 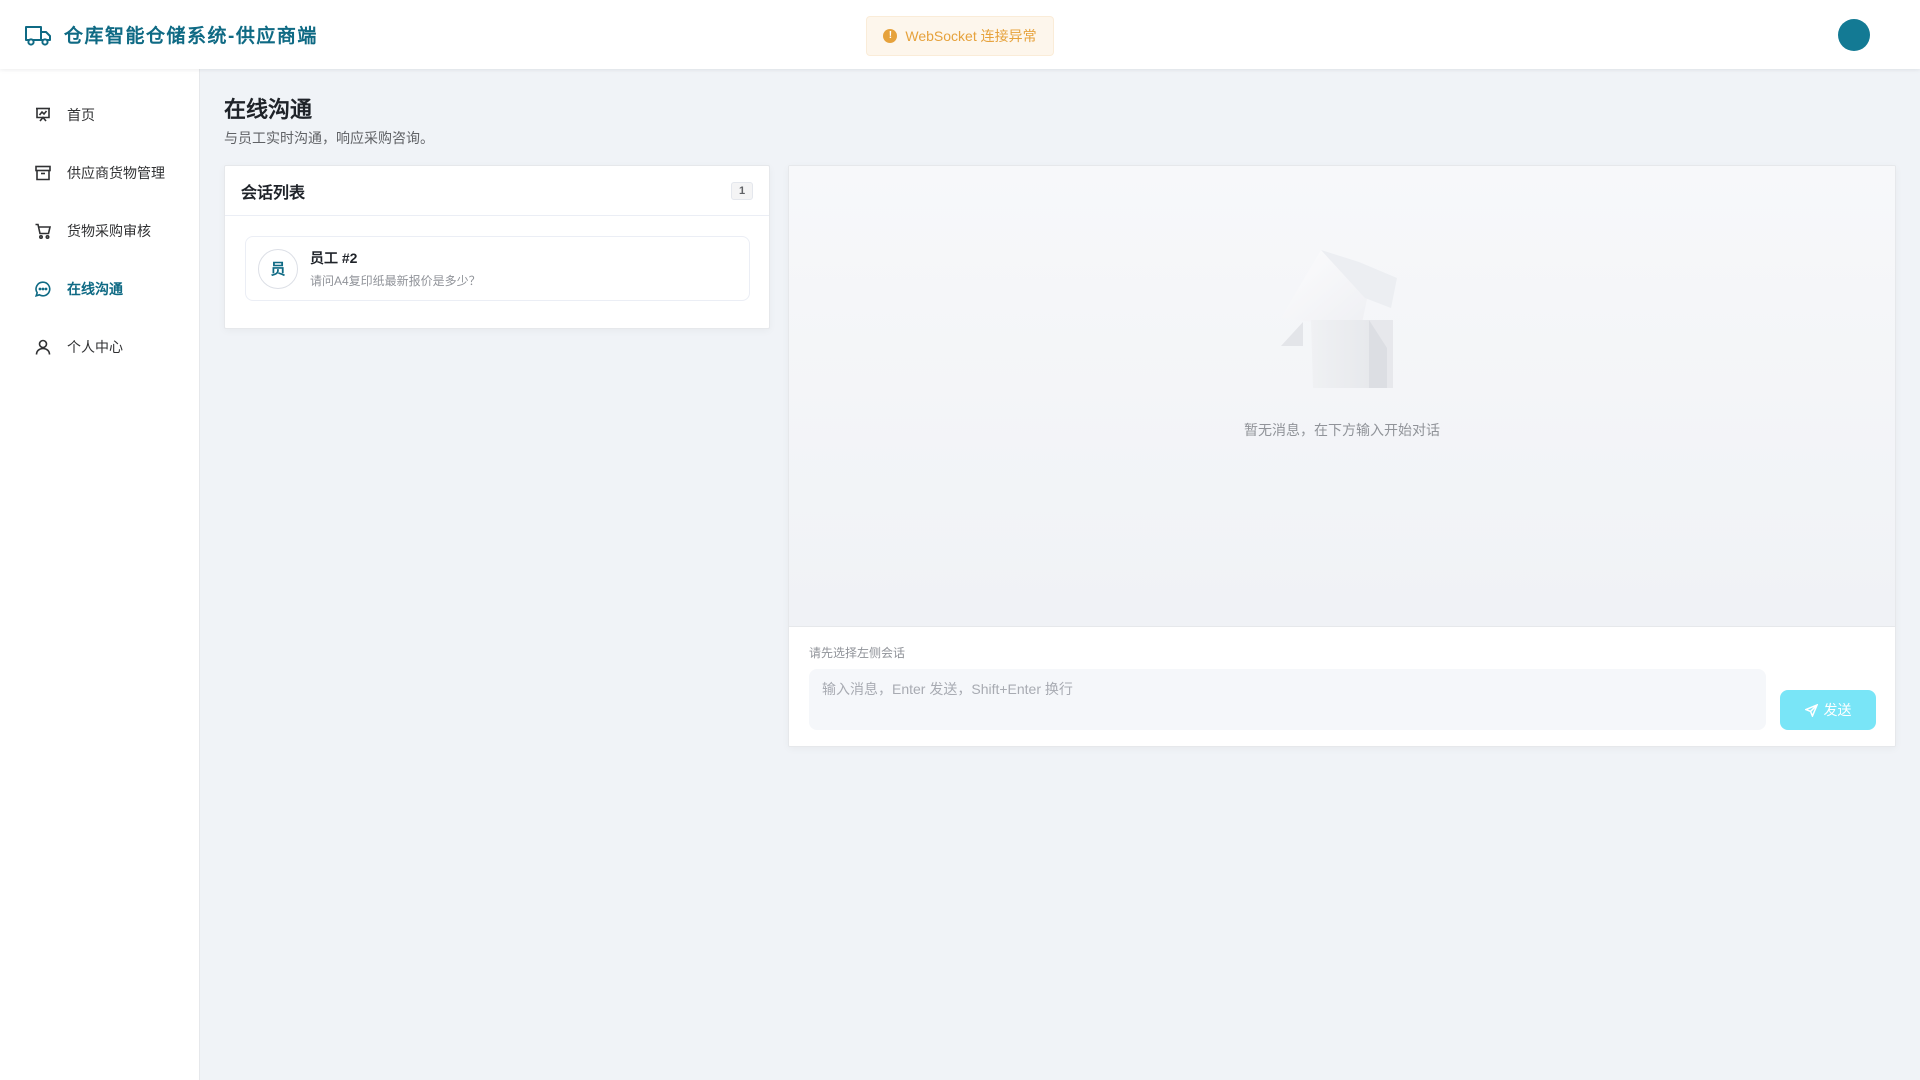 What do you see at coordinates (43, 173) in the screenshot?
I see `archive-box-icon` at bounding box center [43, 173].